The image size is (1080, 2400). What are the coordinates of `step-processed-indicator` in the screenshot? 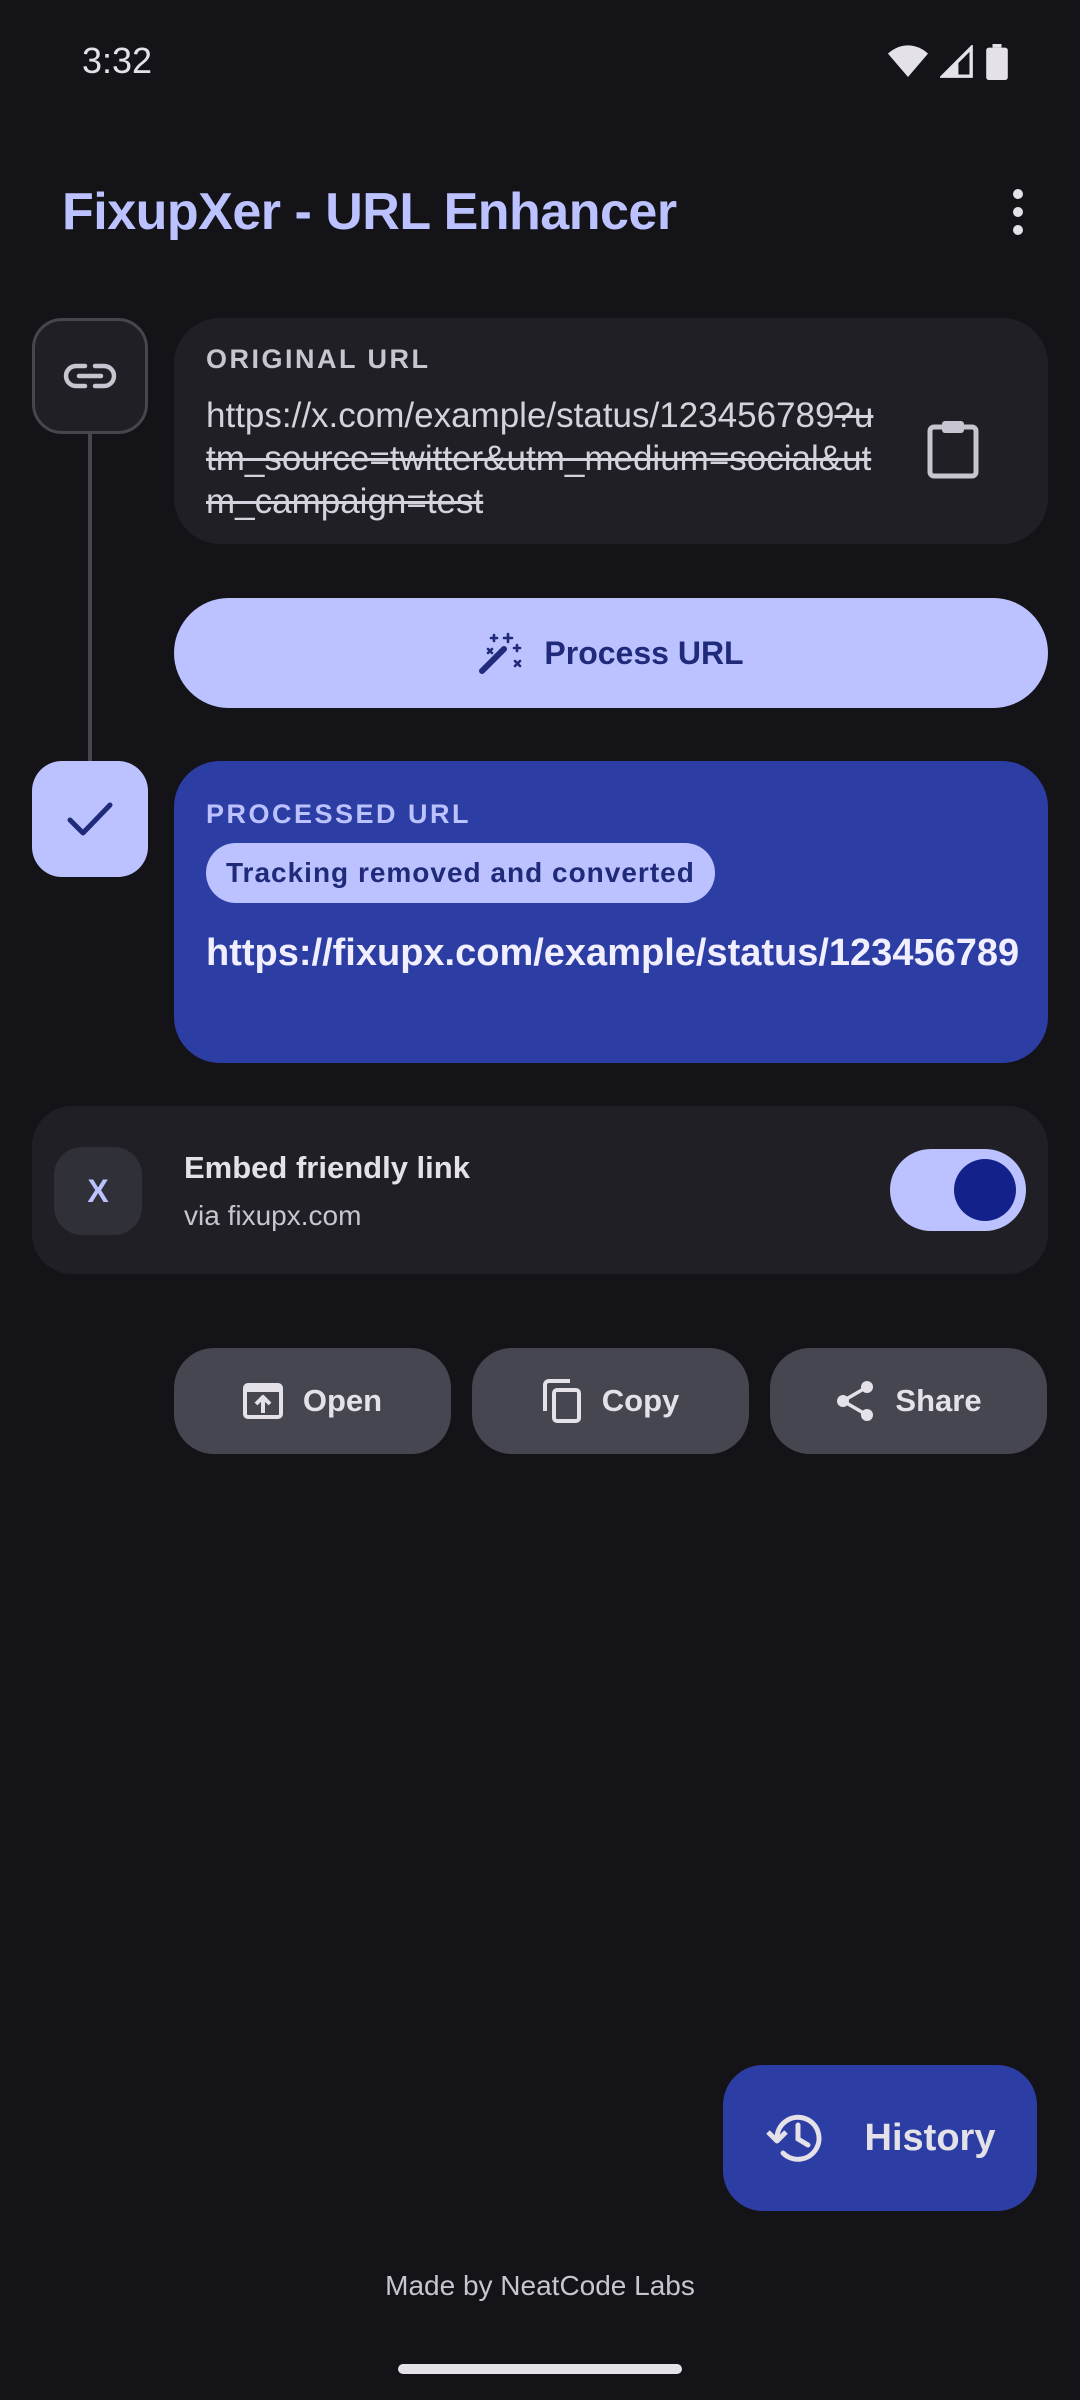 It's located at (90, 819).